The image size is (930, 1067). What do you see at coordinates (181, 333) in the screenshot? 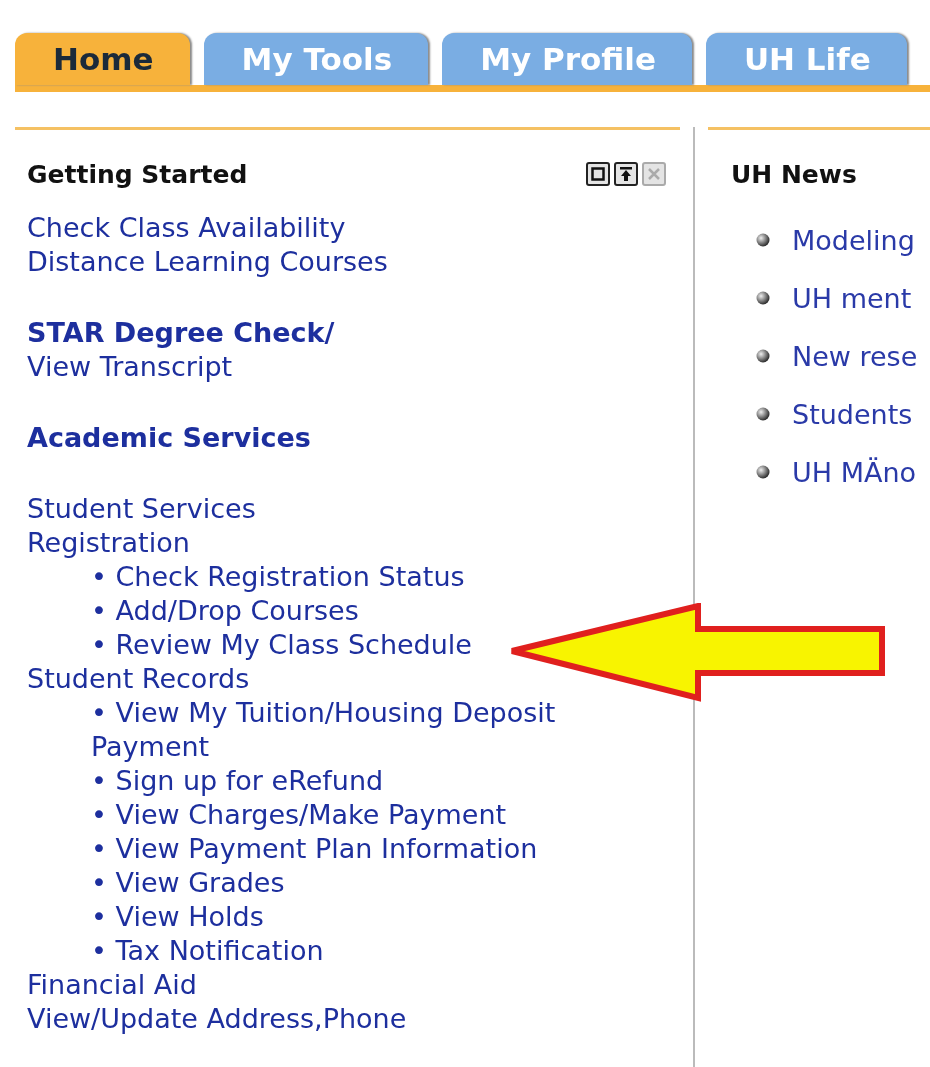
I see `link: STAR Degree Check/` at bounding box center [181, 333].